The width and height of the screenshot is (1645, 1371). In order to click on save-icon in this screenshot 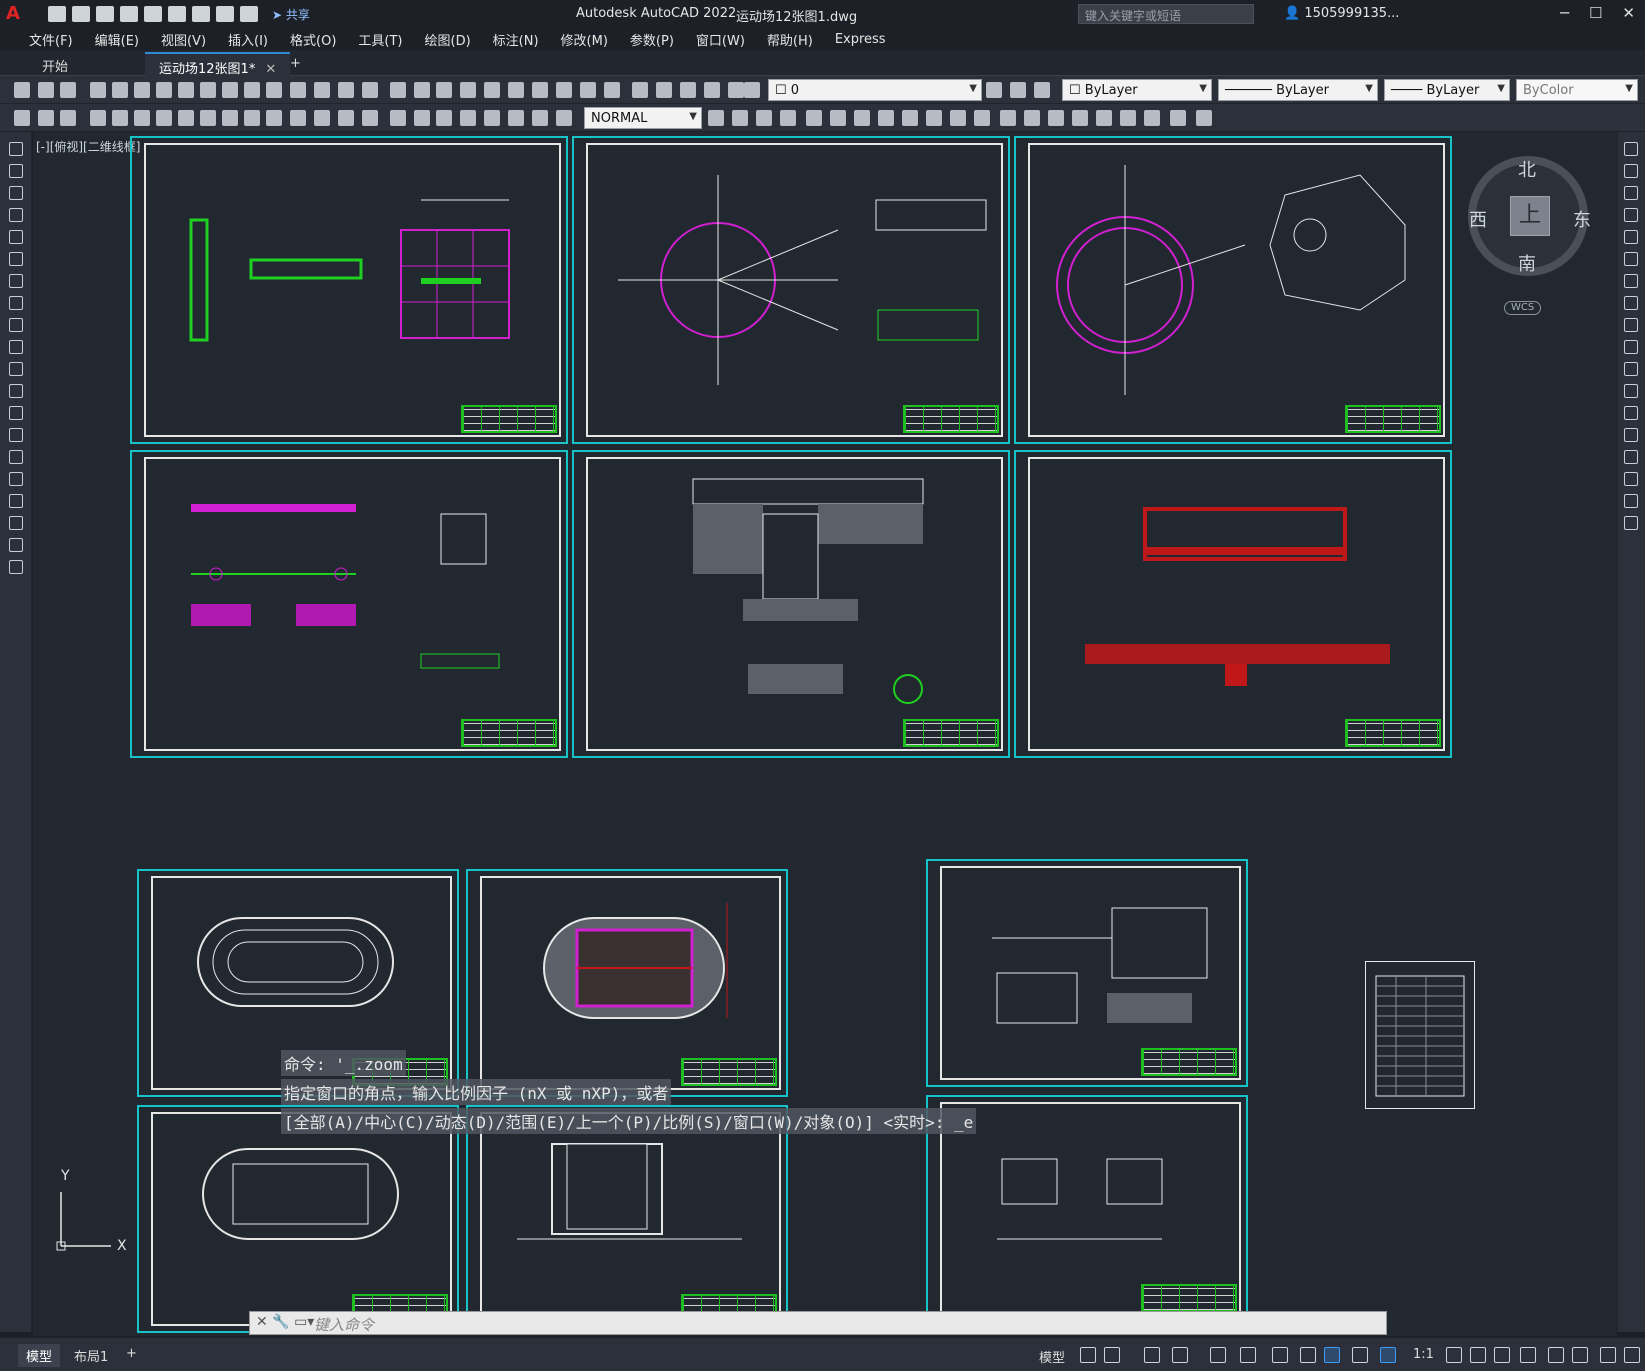, I will do `click(105, 14)`.